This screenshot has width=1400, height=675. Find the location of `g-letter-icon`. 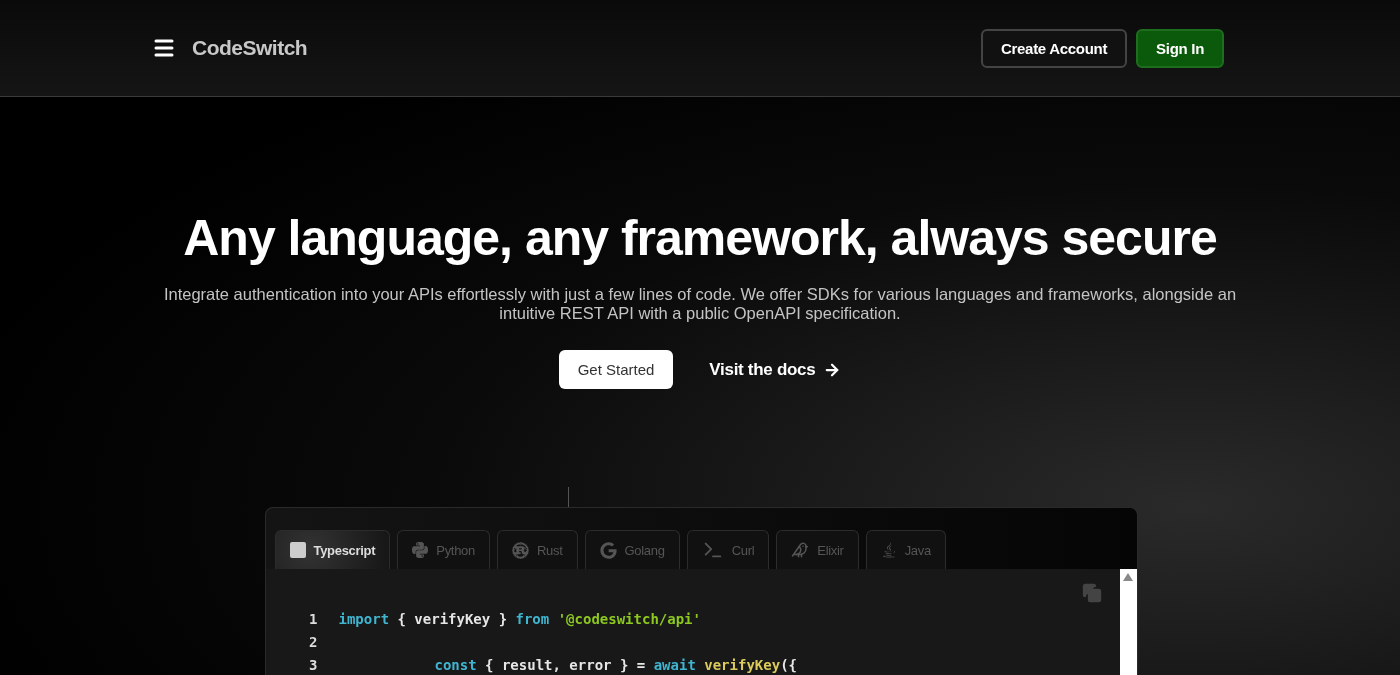

g-letter-icon is located at coordinates (608, 550).